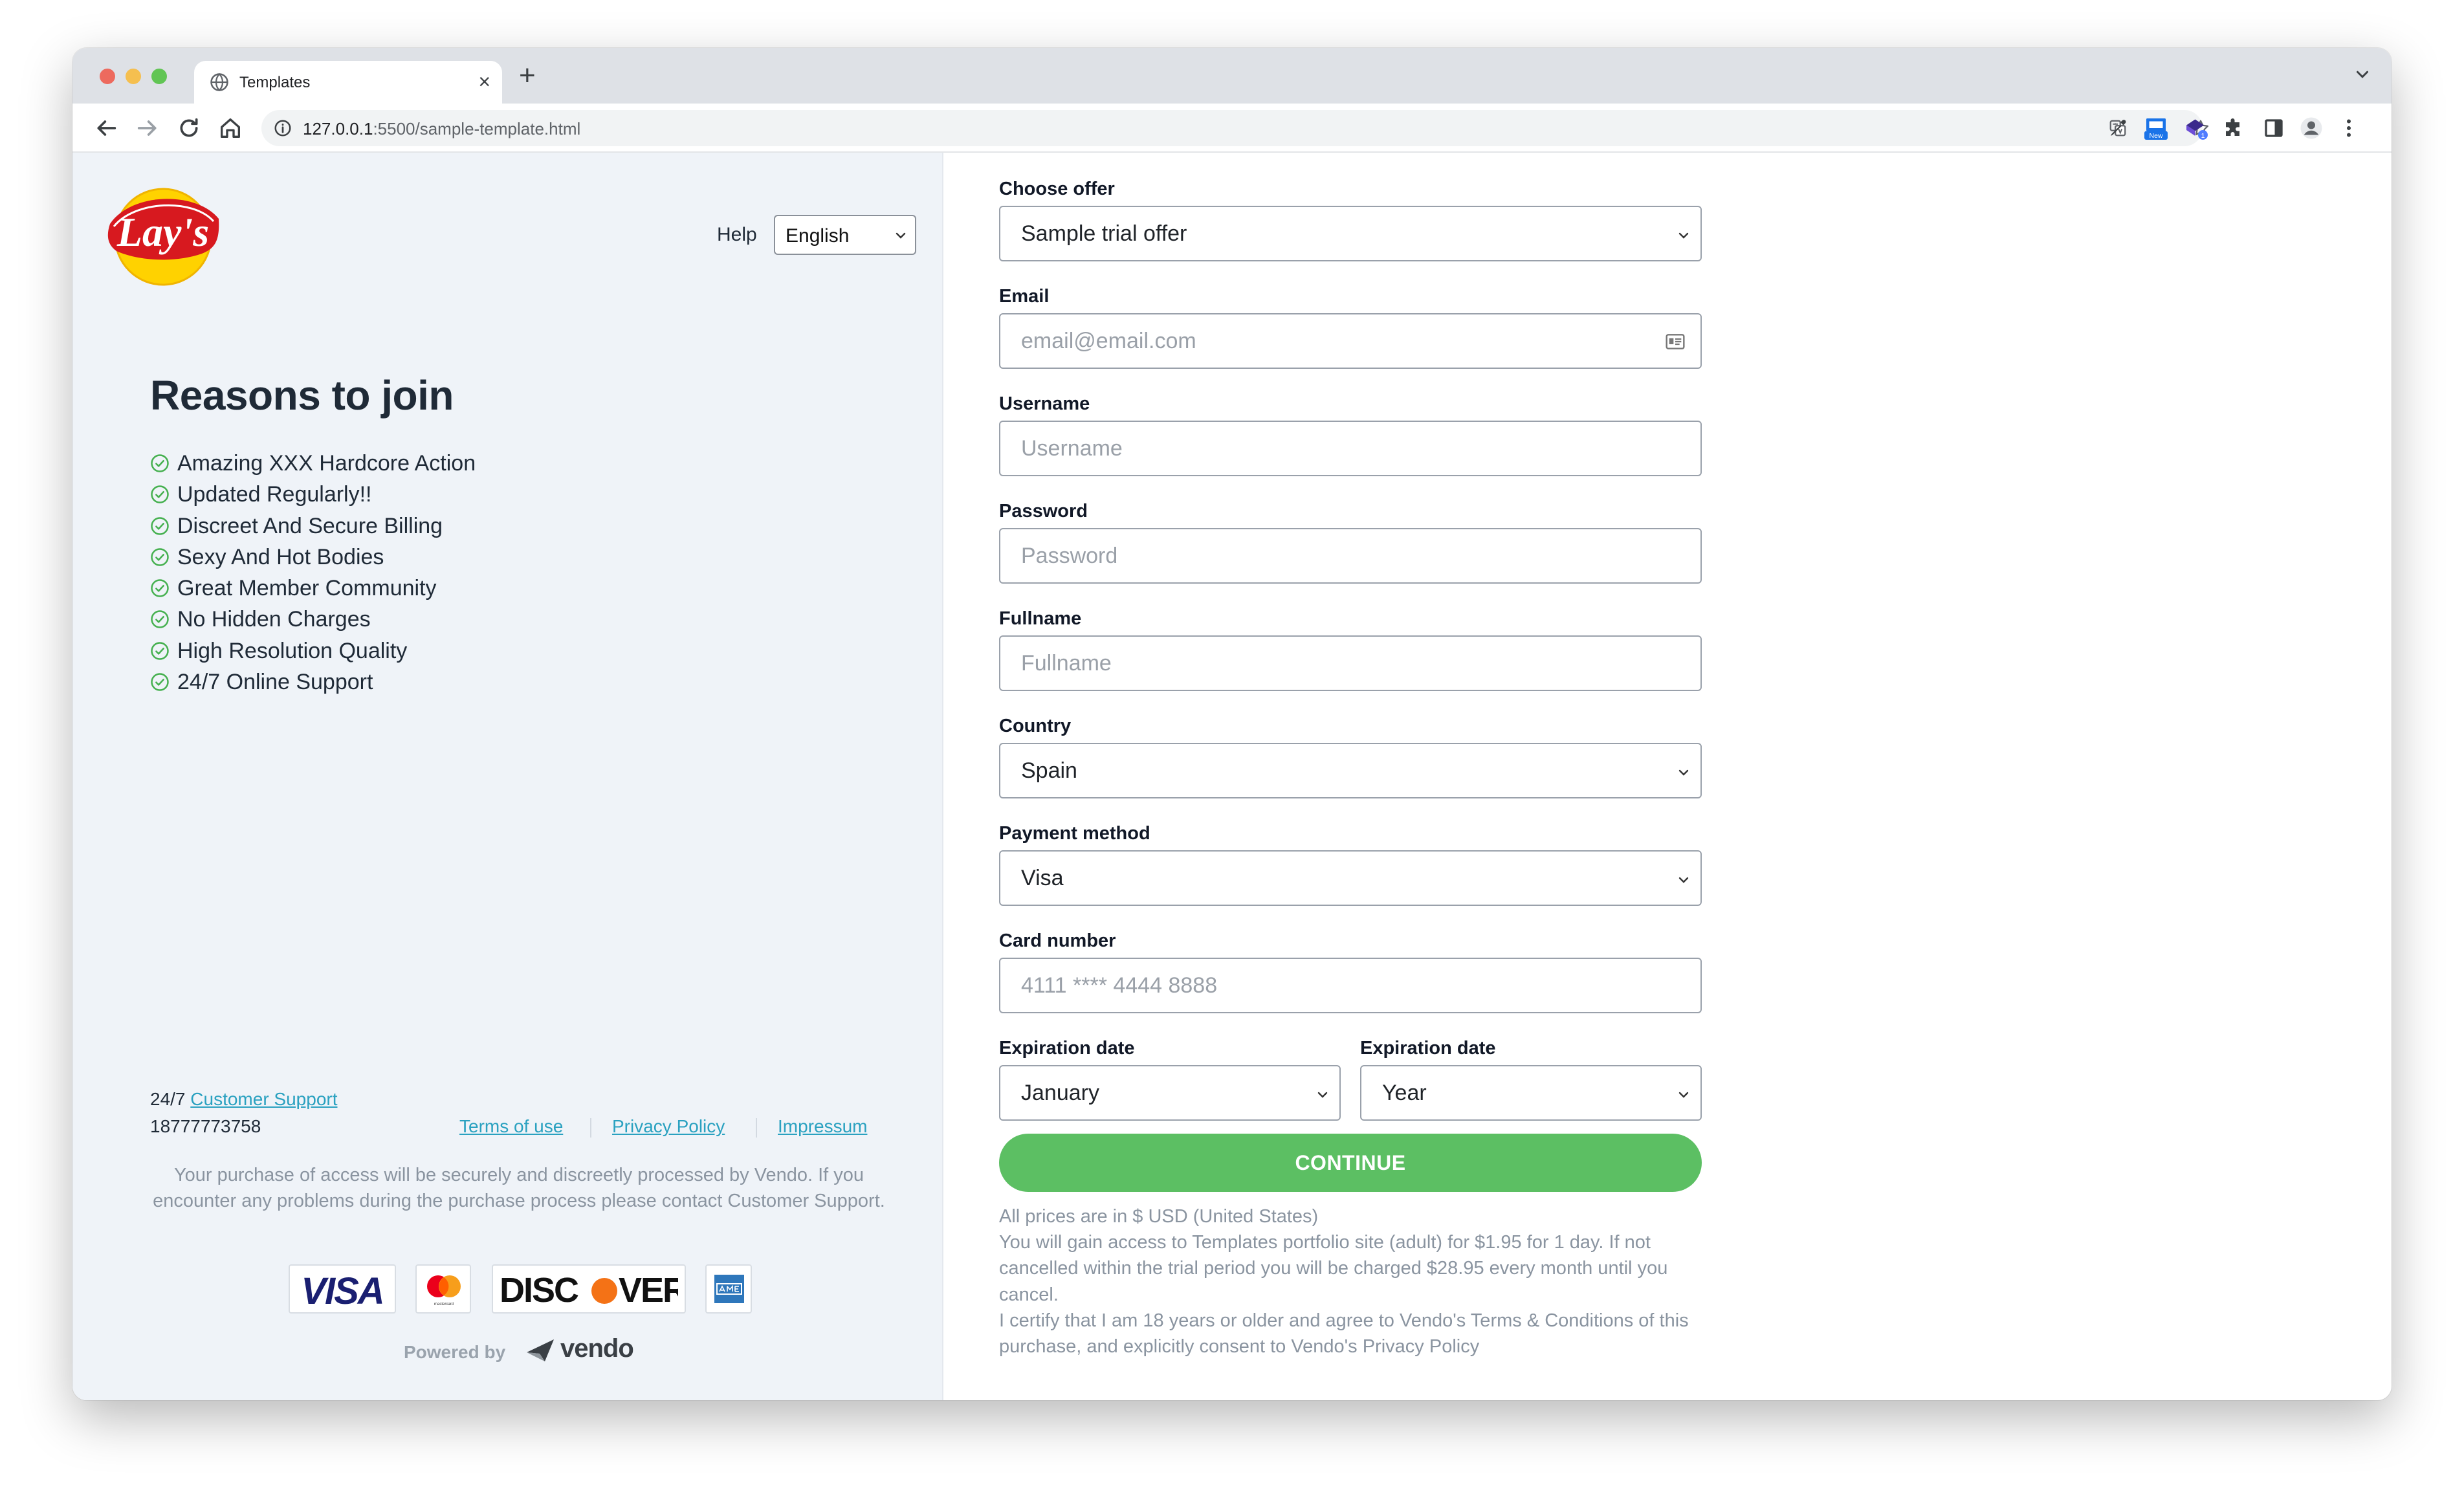 This screenshot has height=1496, width=2464. What do you see at coordinates (205, 1126) in the screenshot?
I see `support-phone: 18777773758` at bounding box center [205, 1126].